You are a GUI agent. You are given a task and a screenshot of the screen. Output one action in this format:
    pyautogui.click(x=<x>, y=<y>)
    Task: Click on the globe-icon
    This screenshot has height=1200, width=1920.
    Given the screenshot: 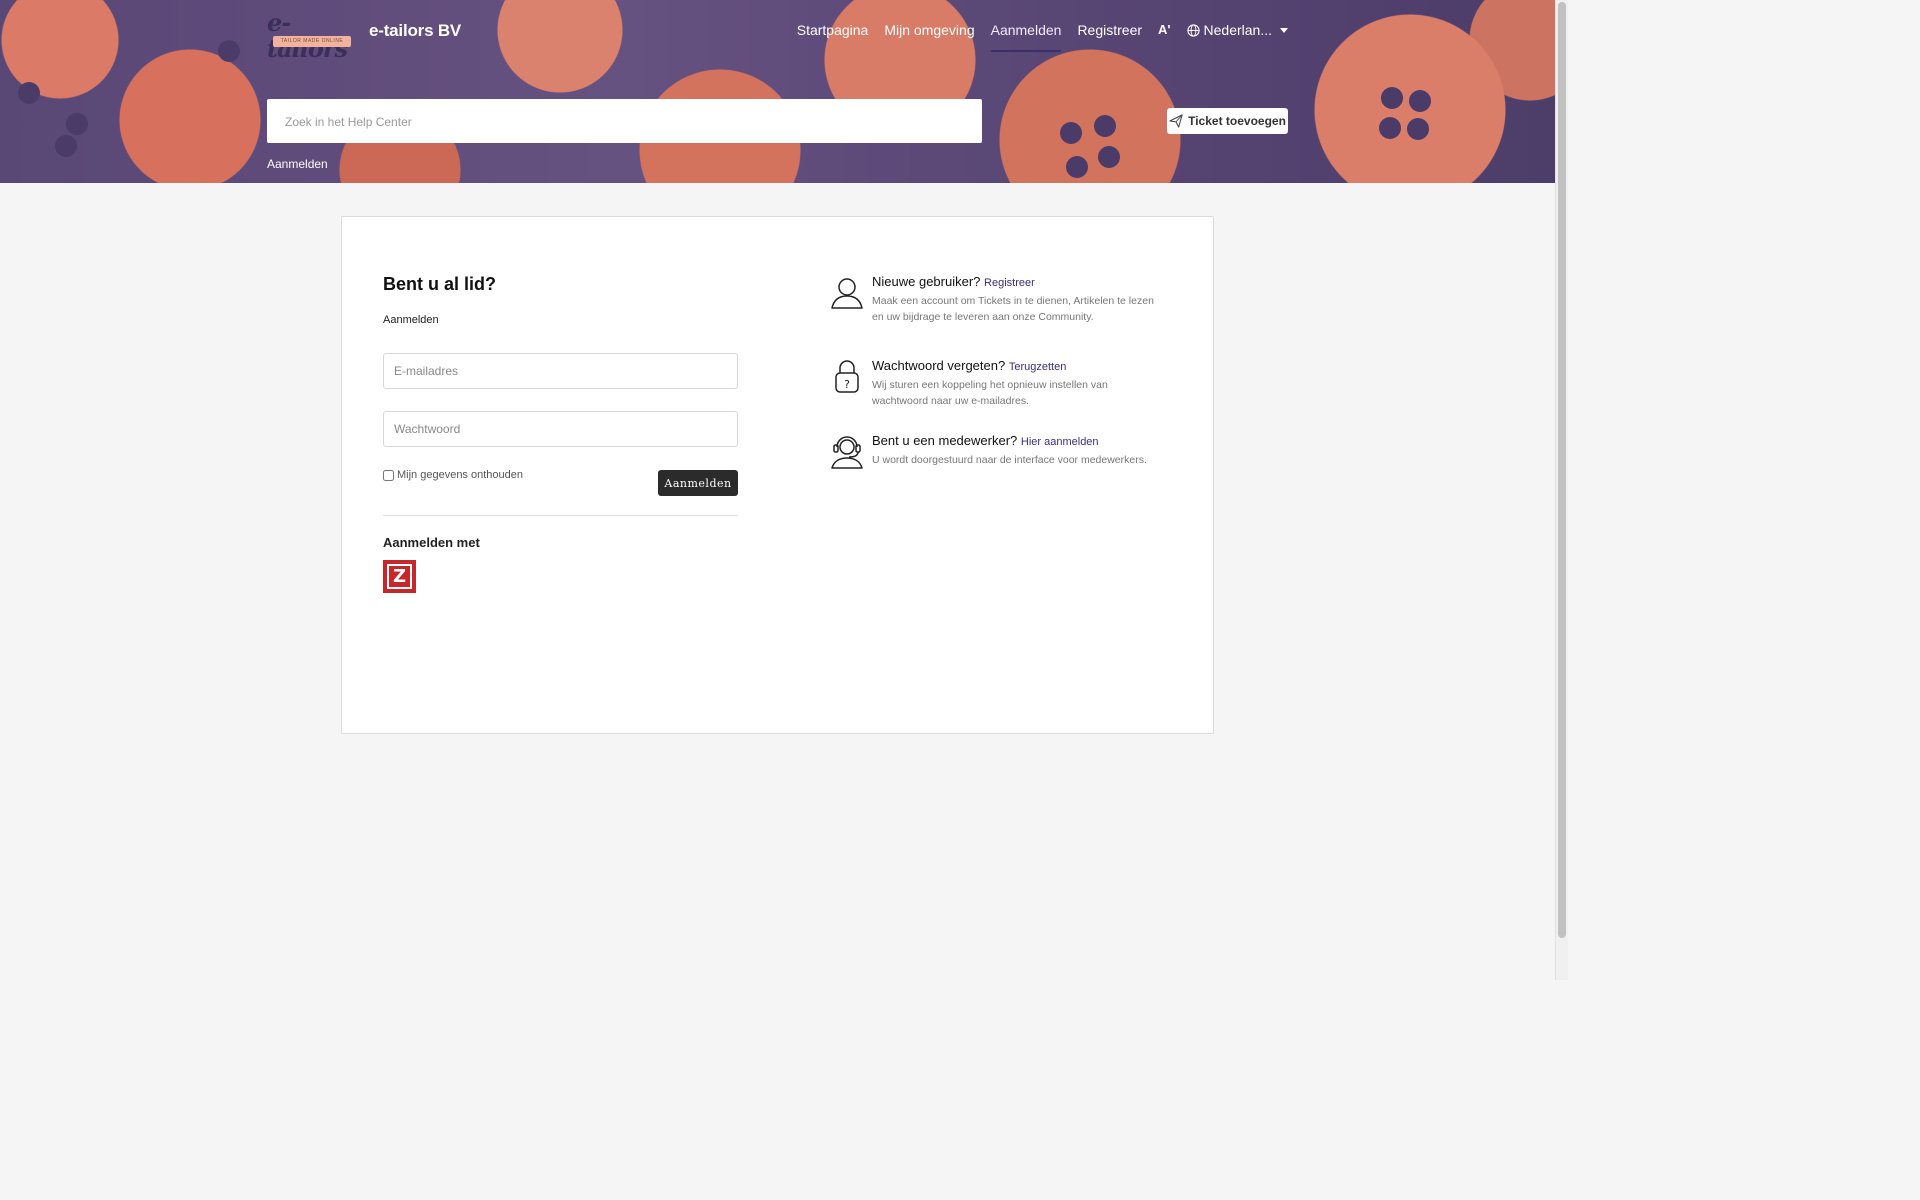 What is the action you would take?
    pyautogui.click(x=1193, y=30)
    